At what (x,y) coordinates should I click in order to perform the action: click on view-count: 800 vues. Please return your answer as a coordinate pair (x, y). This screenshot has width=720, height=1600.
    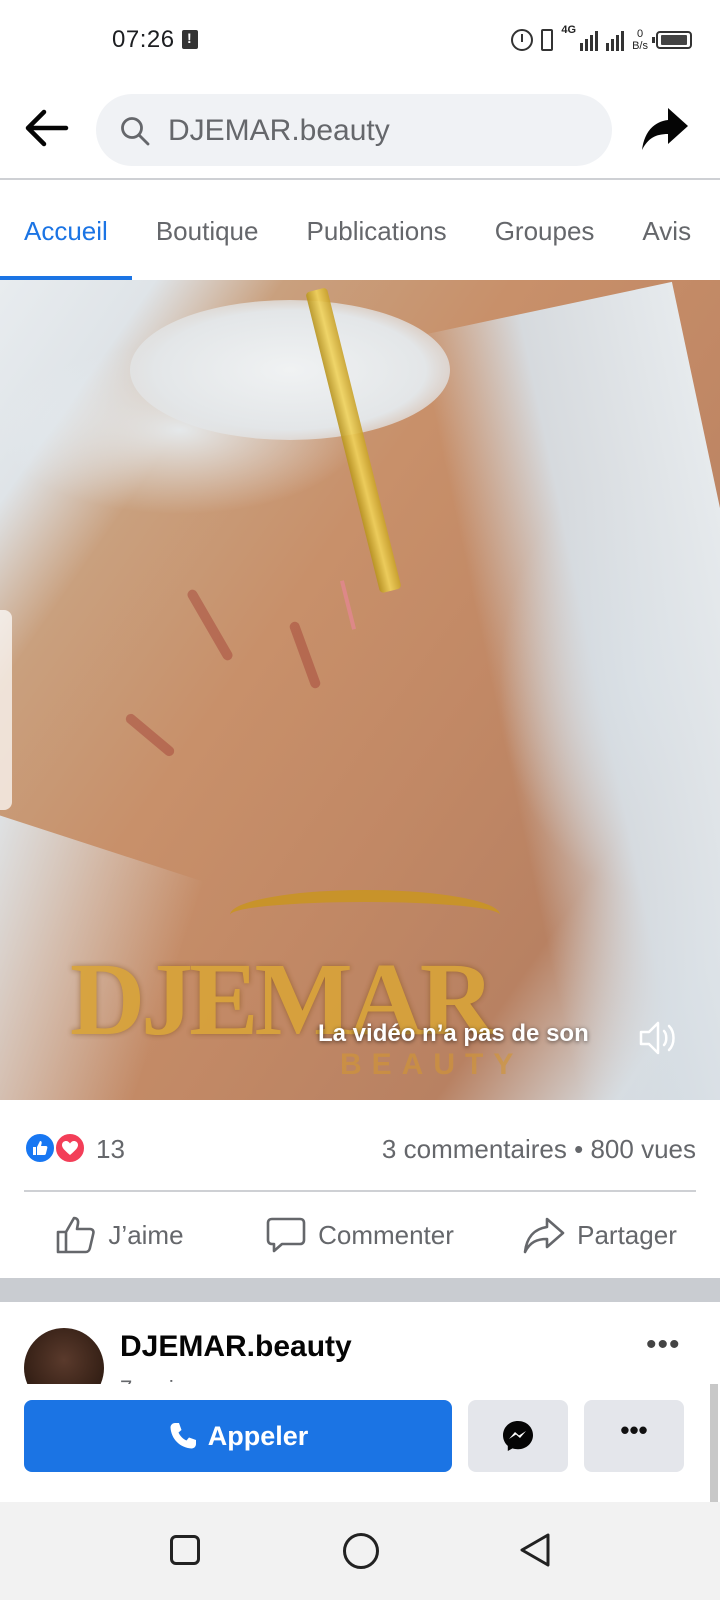
    Looking at the image, I should click on (643, 1149).